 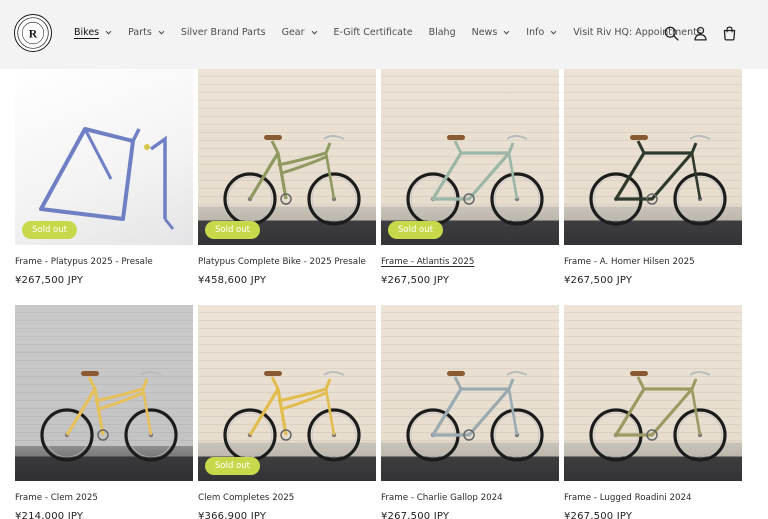 What do you see at coordinates (140, 32) in the screenshot?
I see `nav-item-label: Parts` at bounding box center [140, 32].